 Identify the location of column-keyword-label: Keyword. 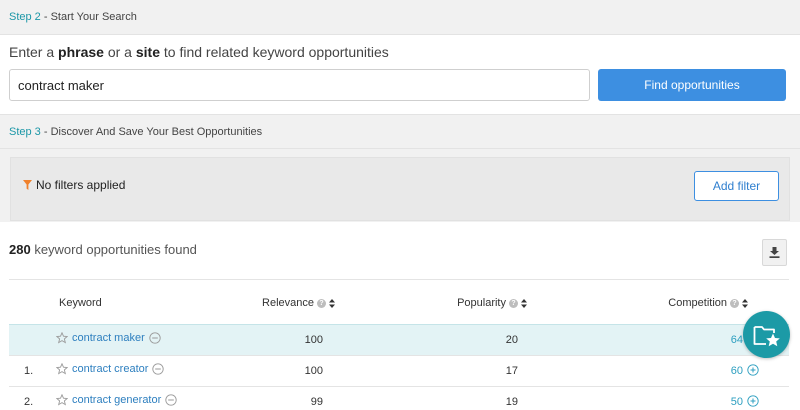
(80, 303).